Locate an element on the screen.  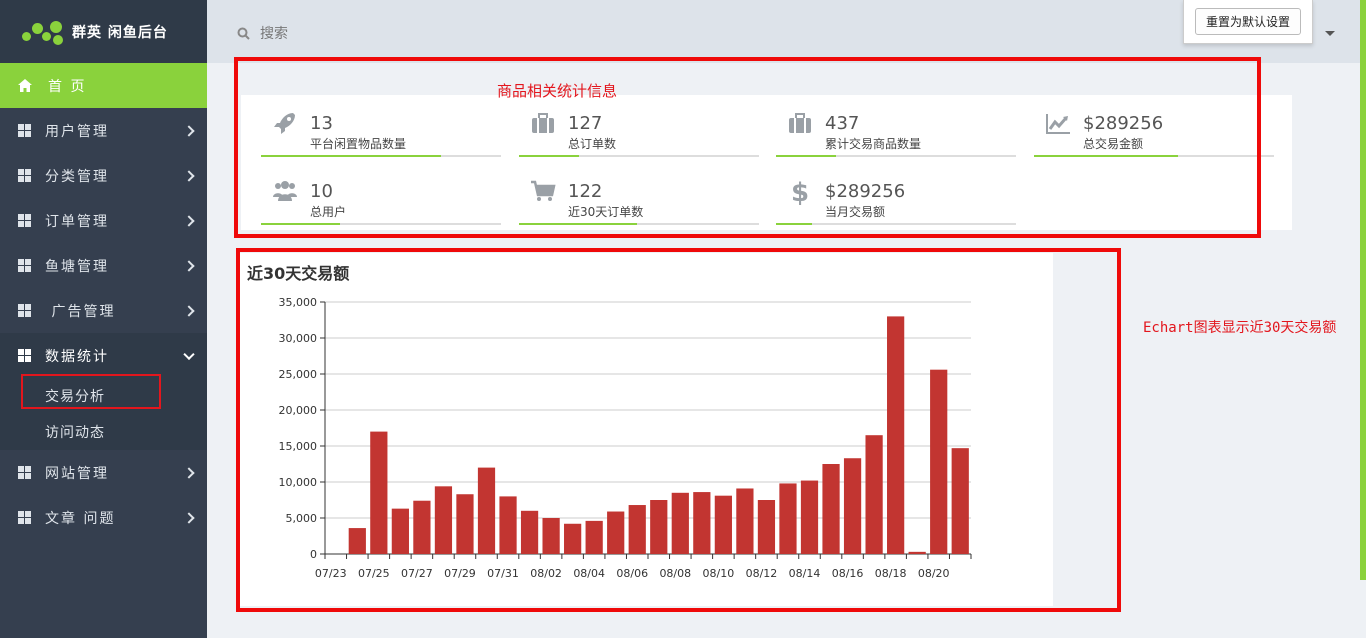
brand: 群英 闲鱼后台 is located at coordinates (103, 31).